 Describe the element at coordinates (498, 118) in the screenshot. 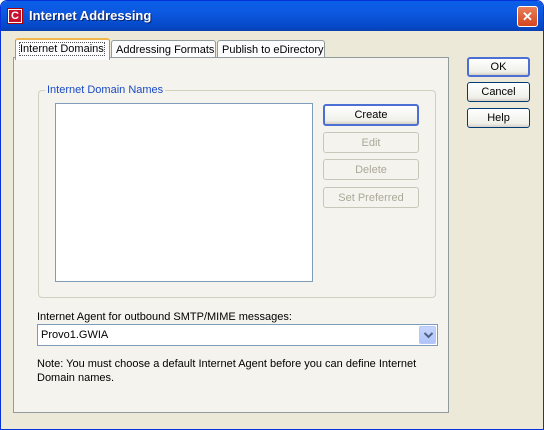

I see `help-button: Help` at that location.